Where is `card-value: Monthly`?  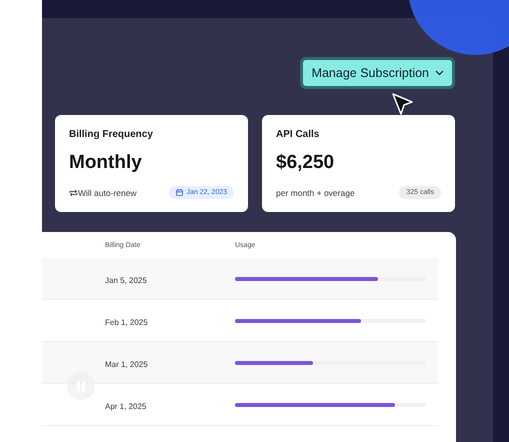 card-value: Monthly is located at coordinates (106, 163).